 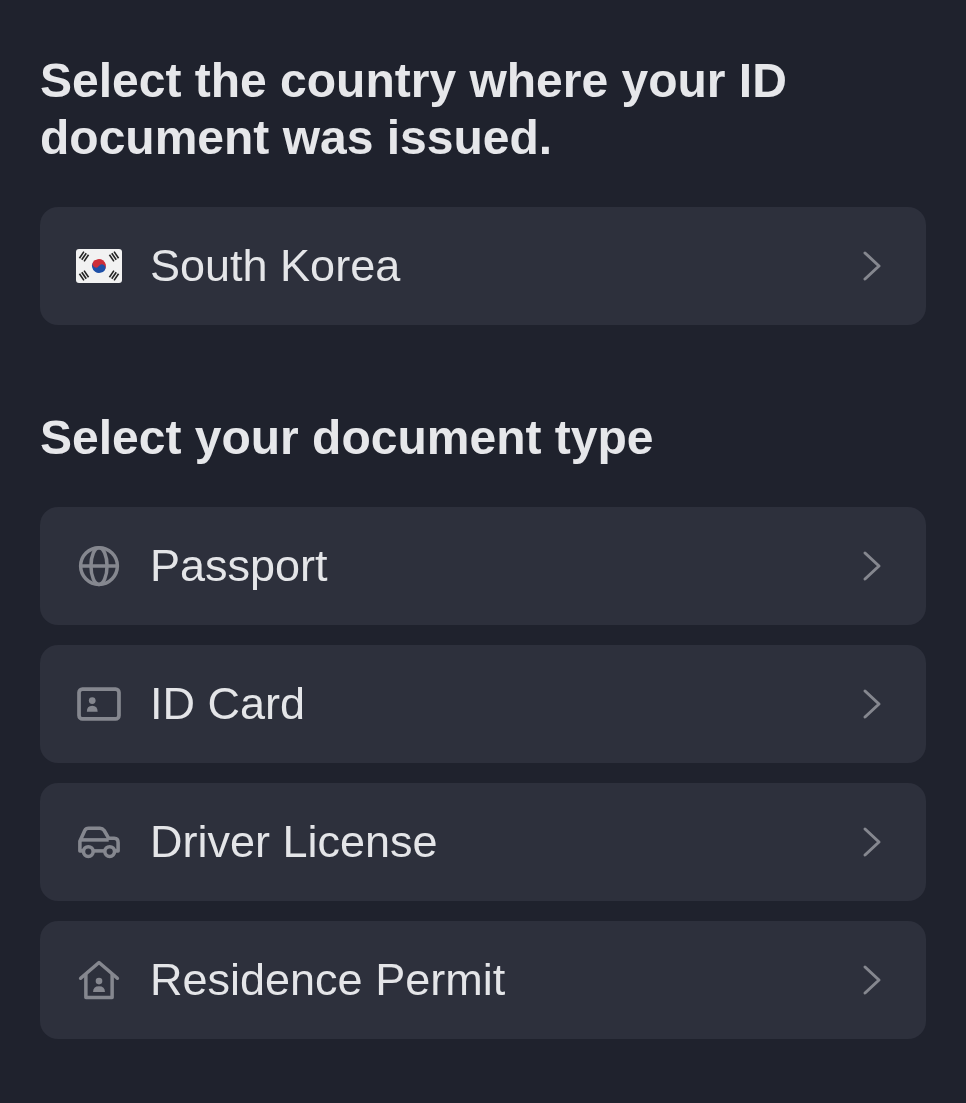 I want to click on document-type-heading: Select your document type, so click(x=347, y=438).